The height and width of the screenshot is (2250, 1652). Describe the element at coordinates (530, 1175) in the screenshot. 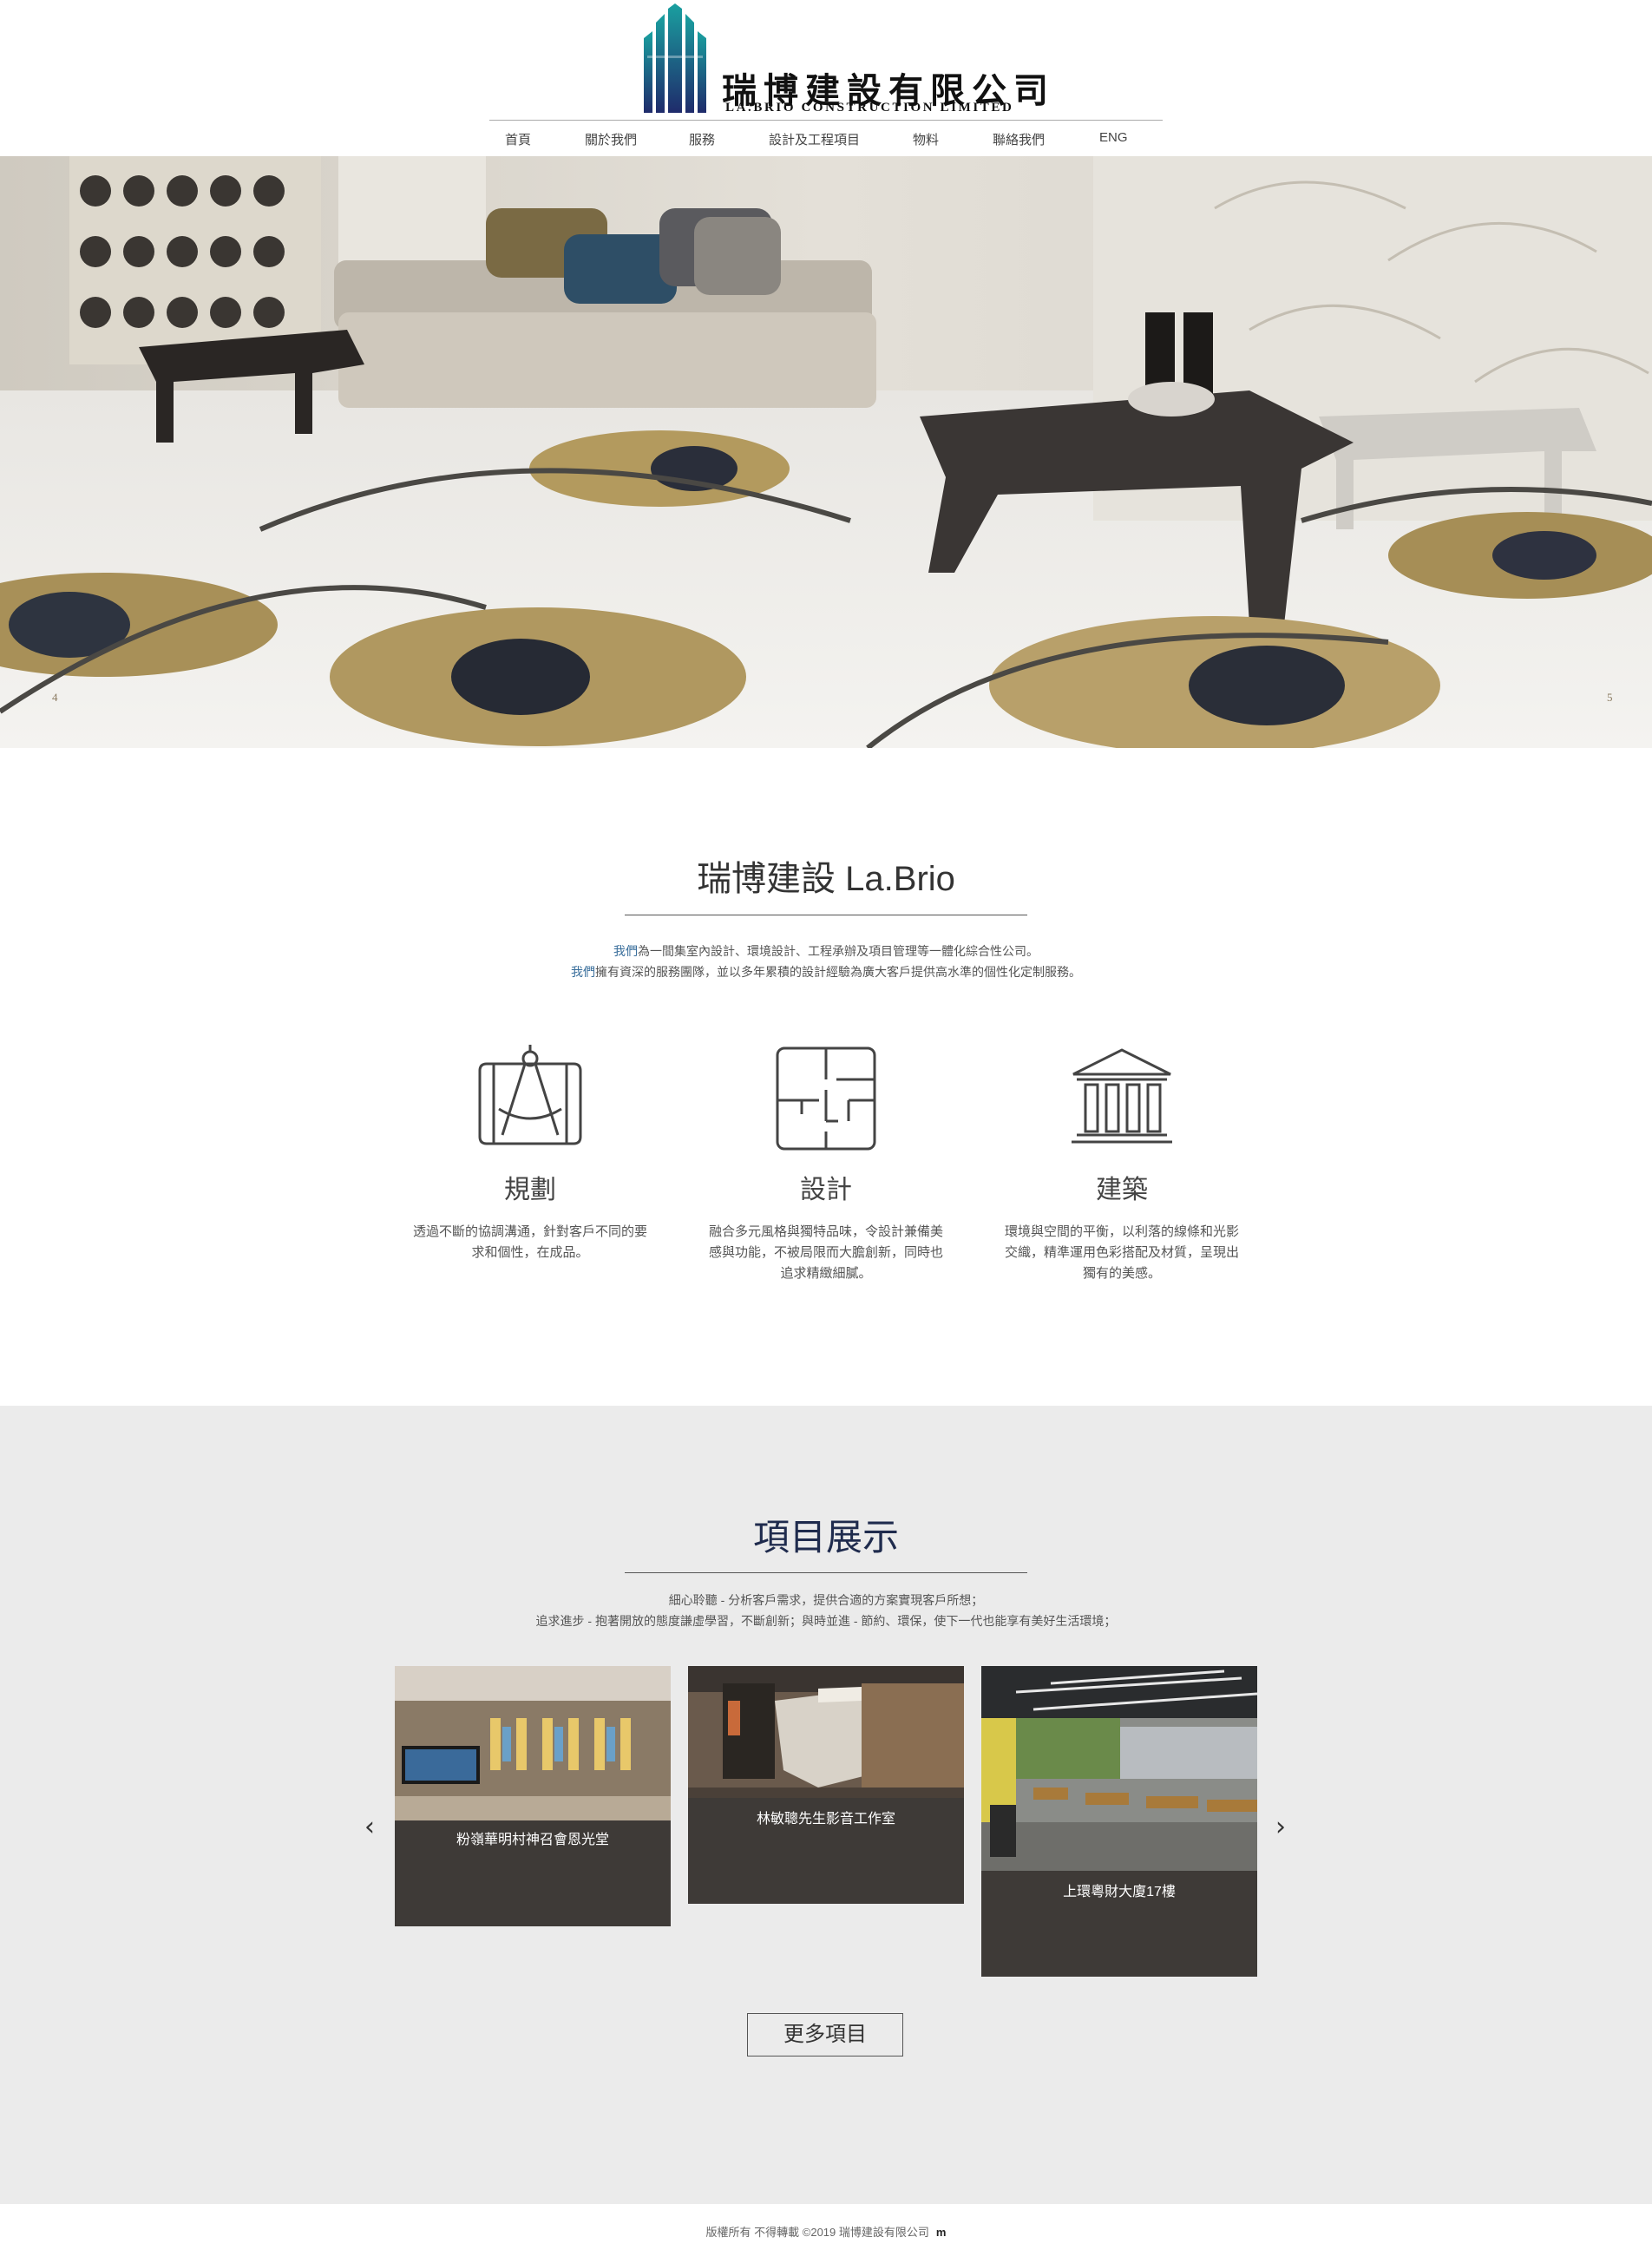

I see `feature-planning: 規劃 透過不斷的協調溝通，針對客戶不同的要求和個性，在成品。` at that location.